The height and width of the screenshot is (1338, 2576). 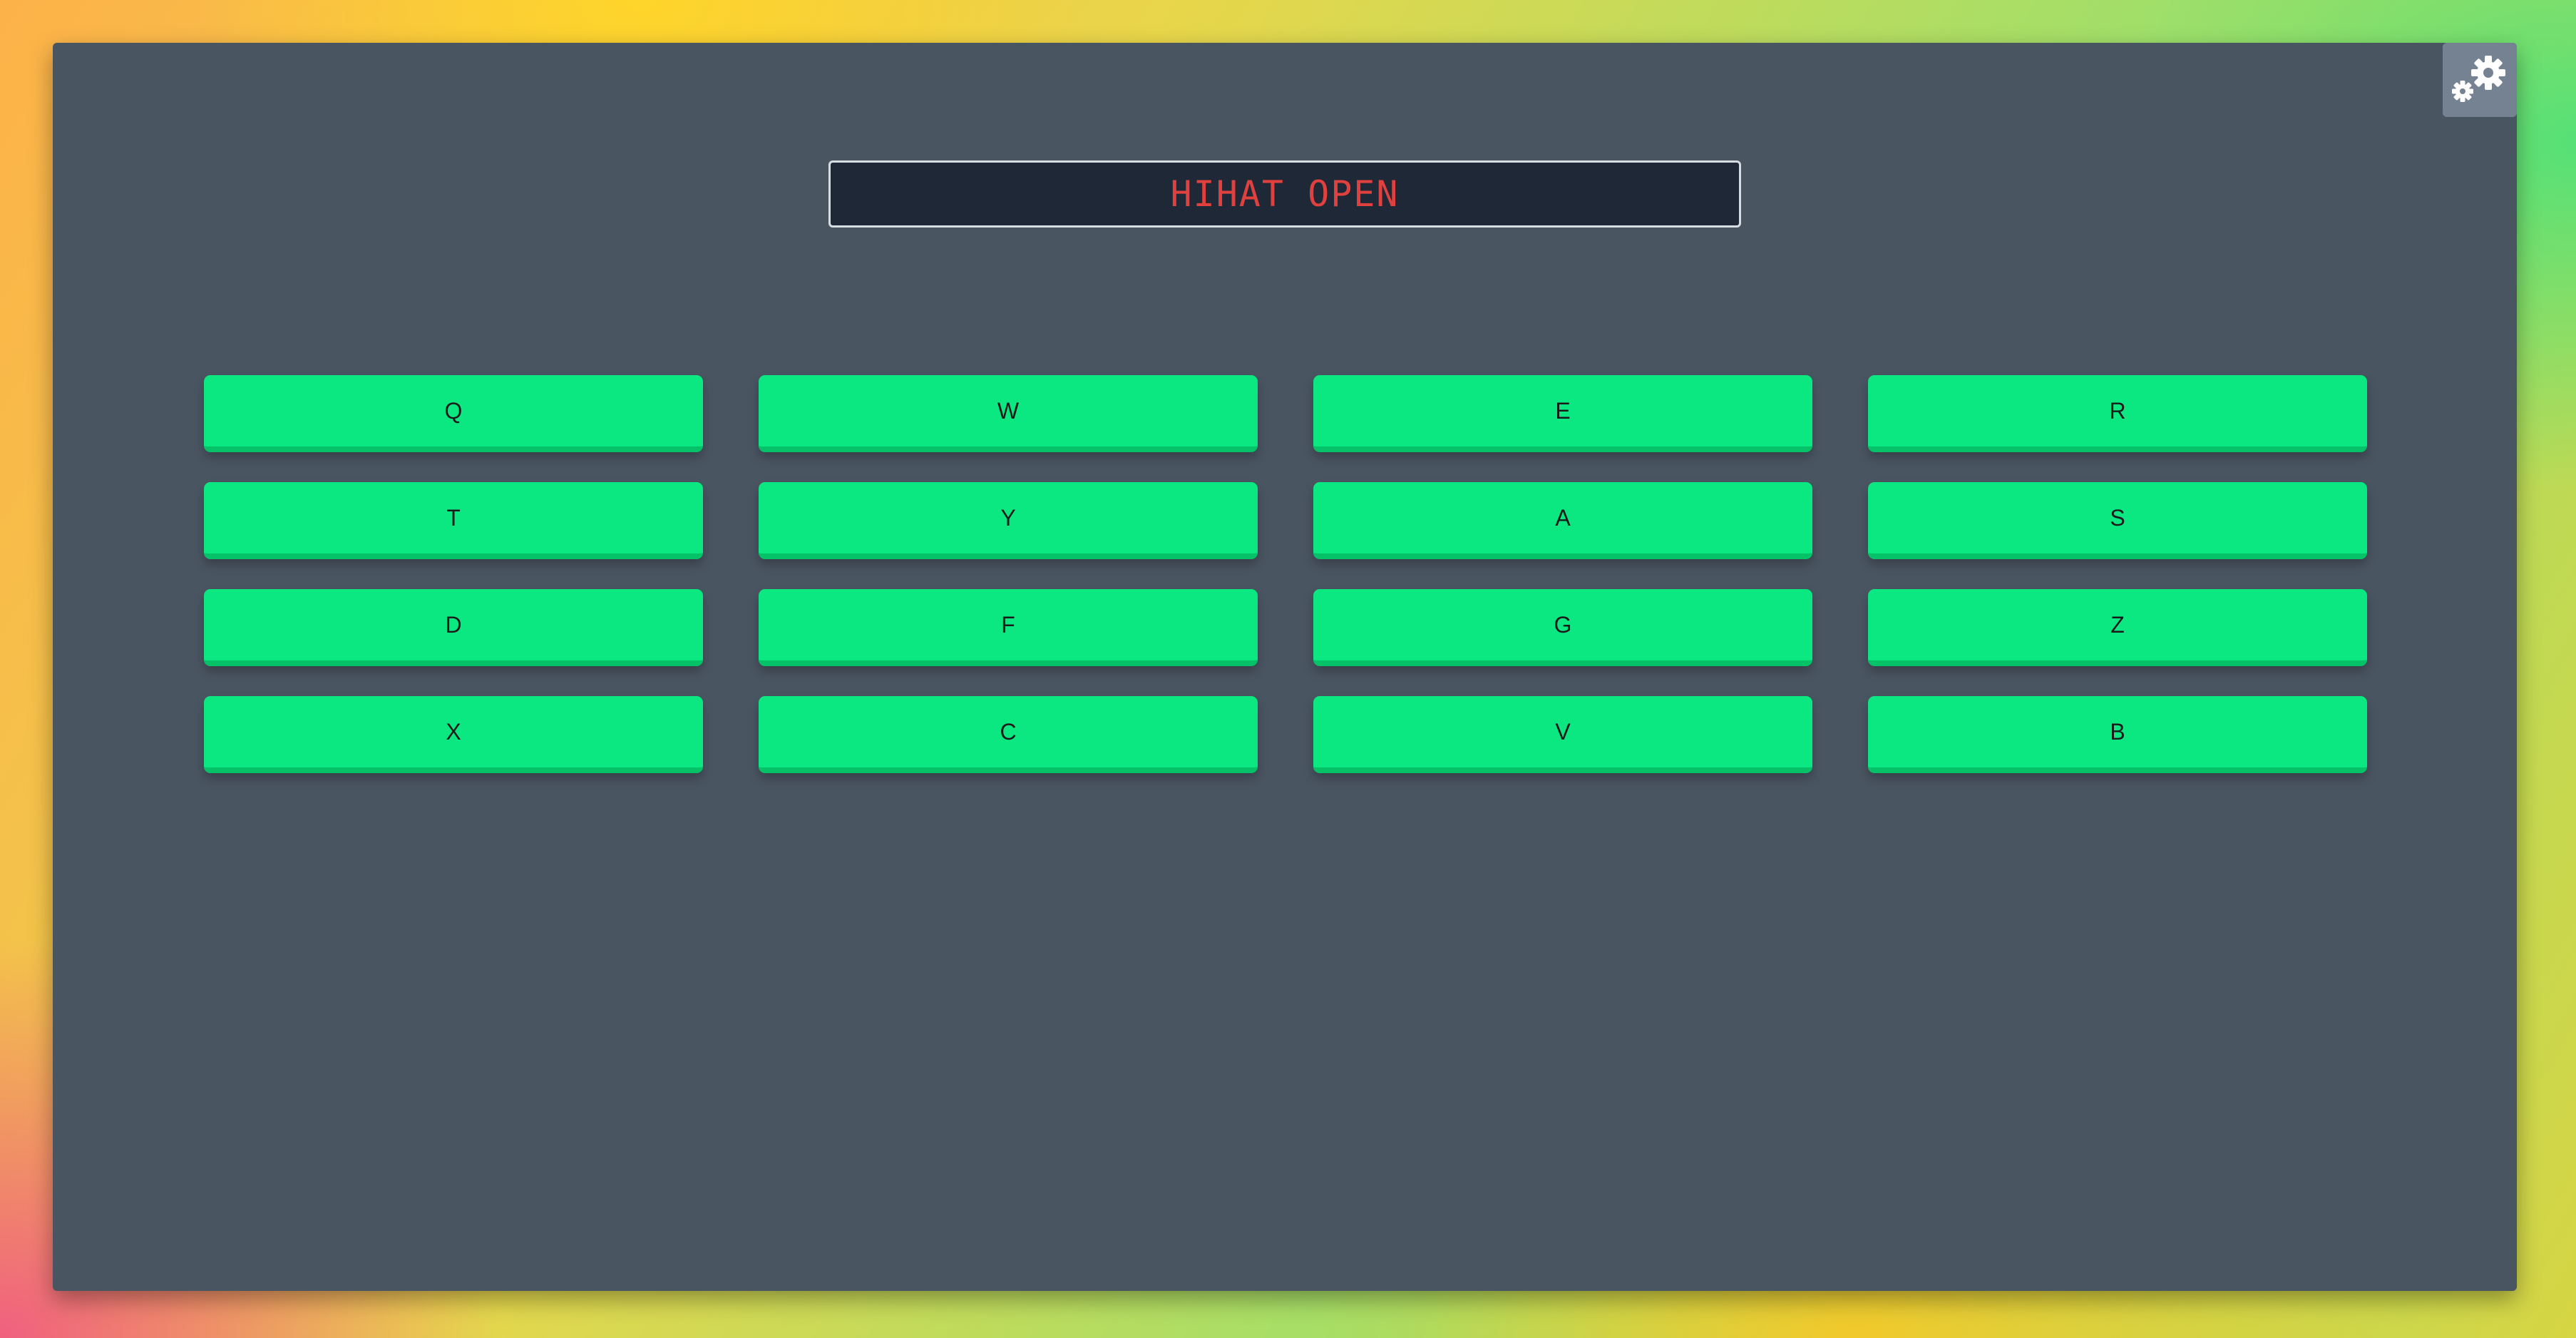 What do you see at coordinates (1562, 520) in the screenshot?
I see `drum-pad-a: A` at bounding box center [1562, 520].